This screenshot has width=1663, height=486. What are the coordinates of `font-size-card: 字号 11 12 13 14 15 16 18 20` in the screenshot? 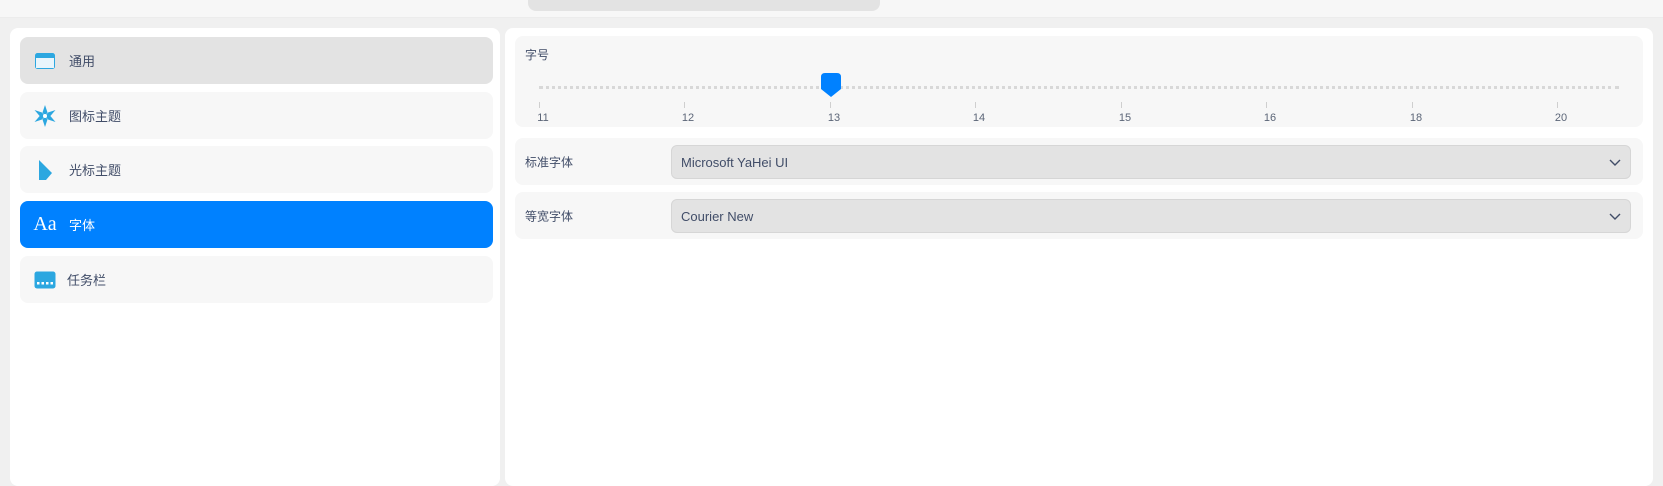 It's located at (1079, 81).